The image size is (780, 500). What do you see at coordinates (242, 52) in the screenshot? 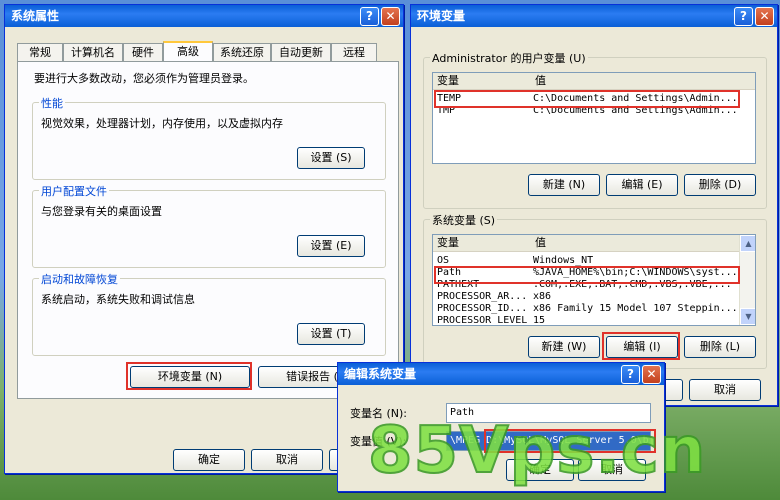
I see `tab-system-restore: 系统还原` at bounding box center [242, 52].